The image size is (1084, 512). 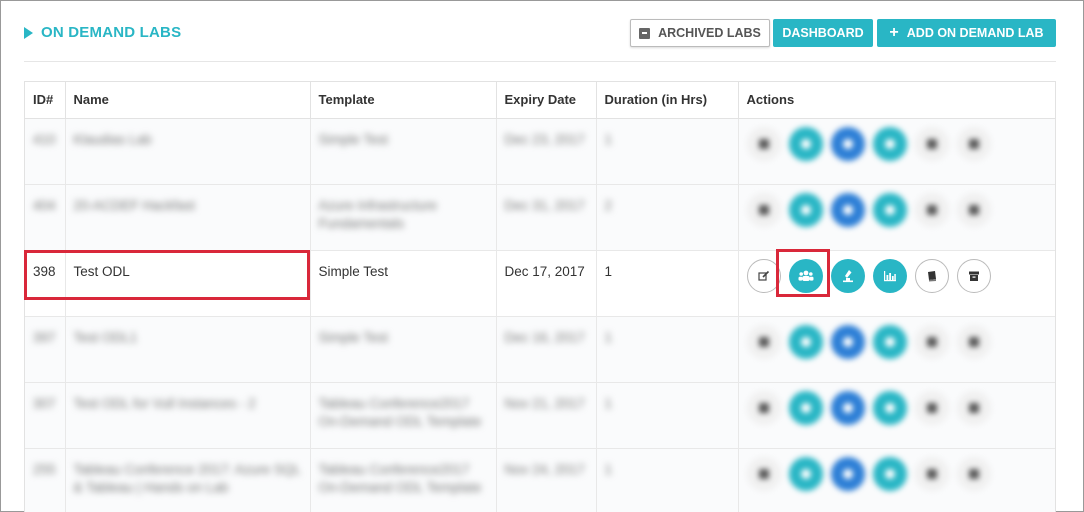 What do you see at coordinates (45, 415) in the screenshot?
I see `cell-id: 307` at bounding box center [45, 415].